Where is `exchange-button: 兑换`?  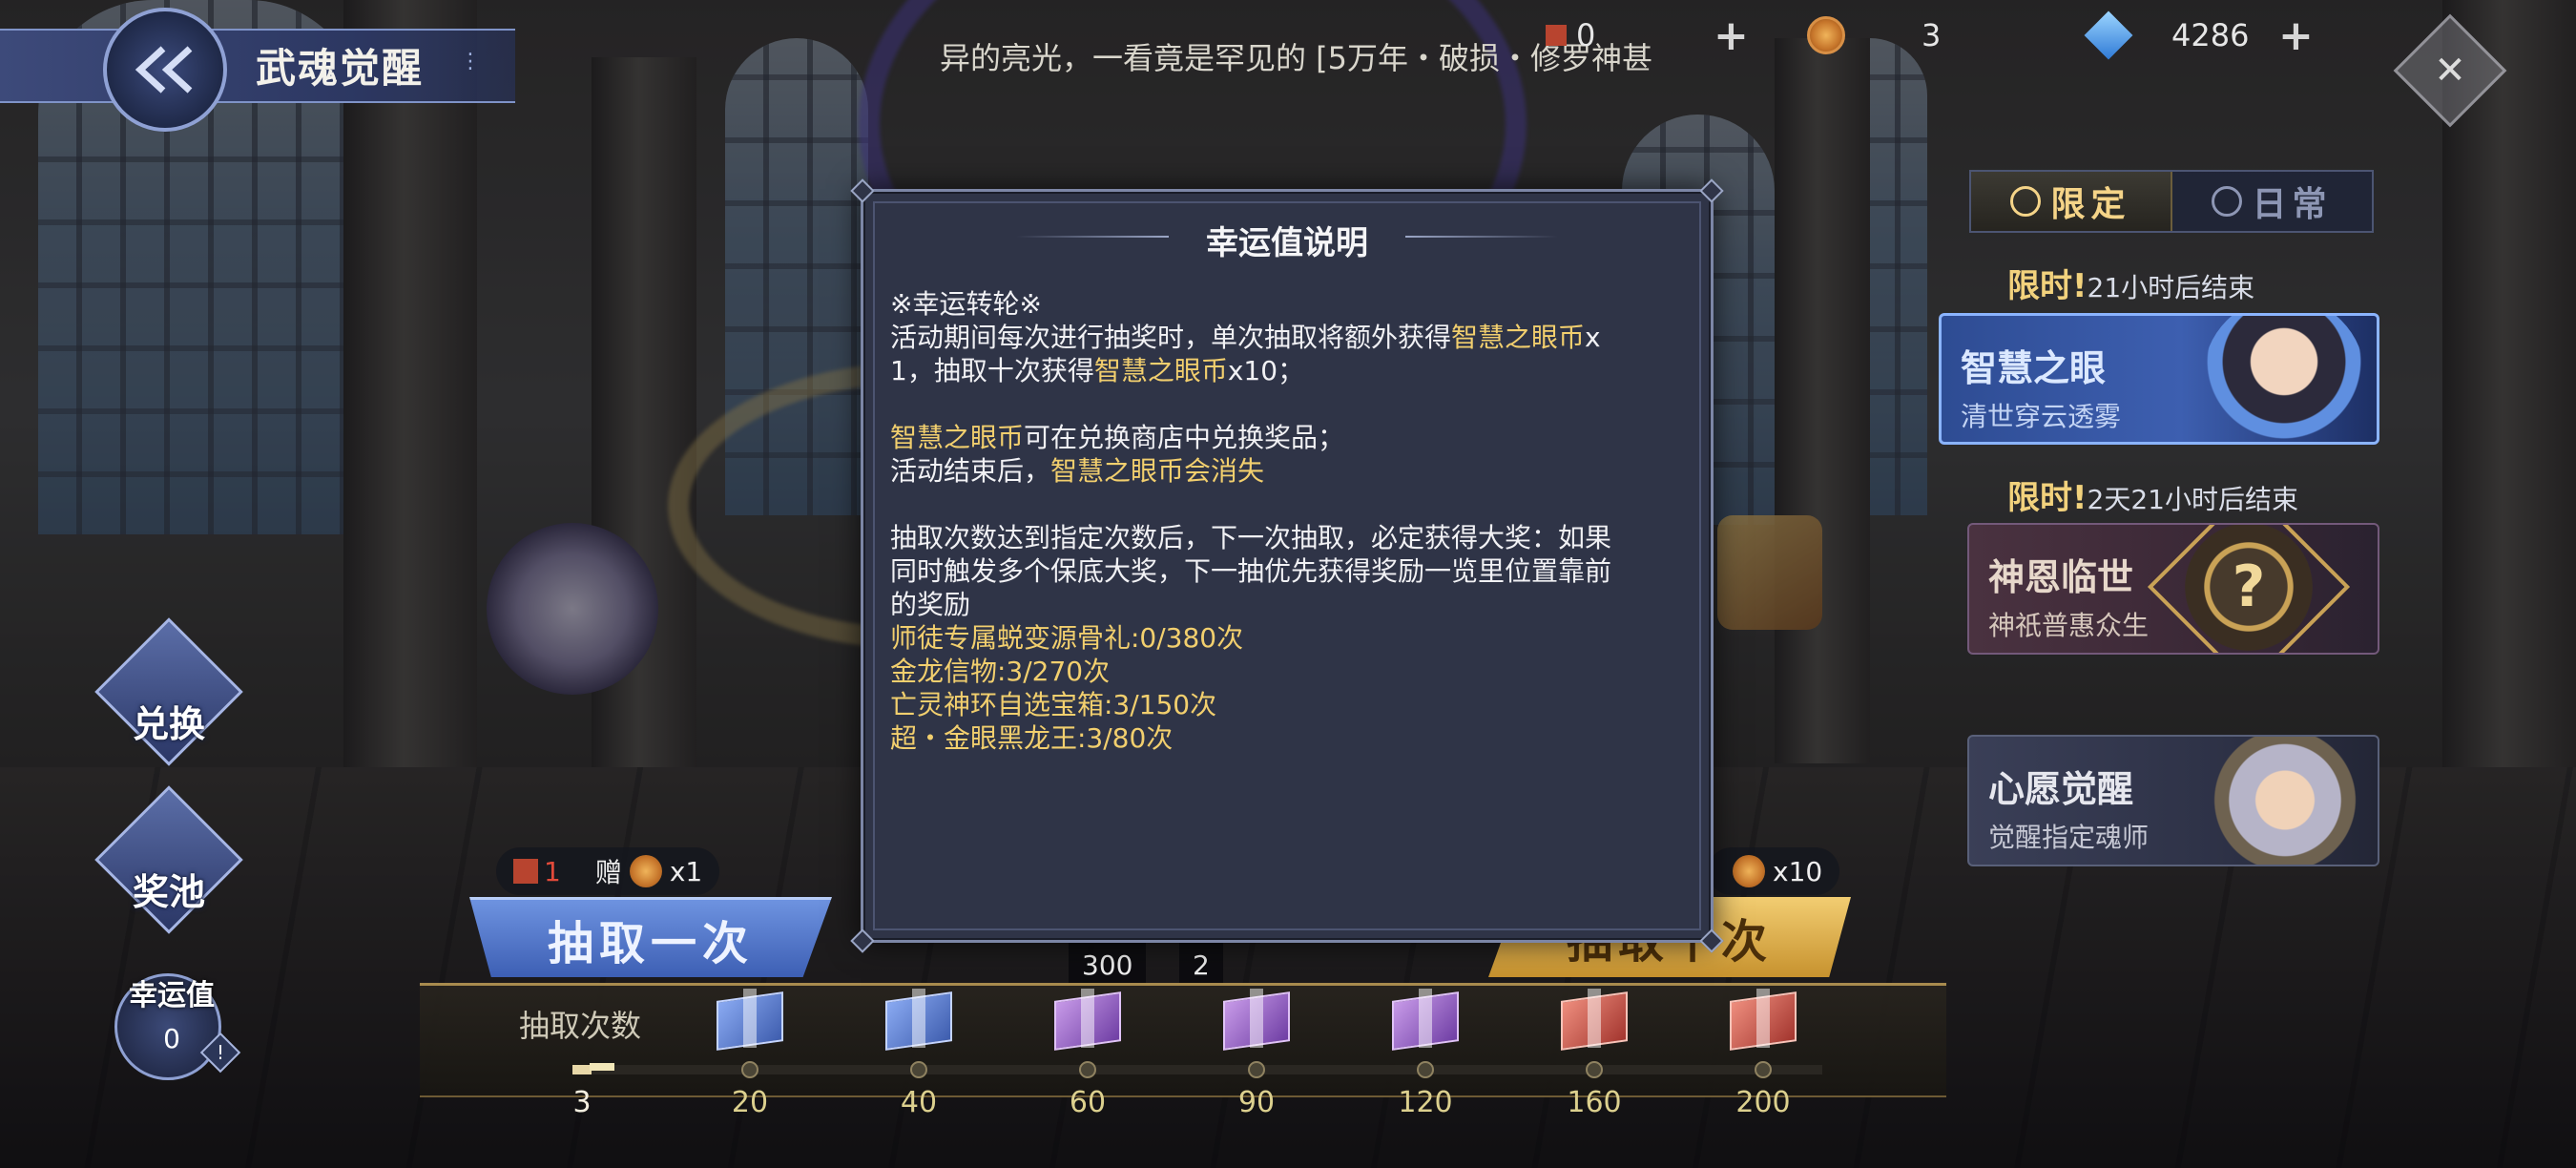
exchange-button: 兑换 is located at coordinates (168, 692).